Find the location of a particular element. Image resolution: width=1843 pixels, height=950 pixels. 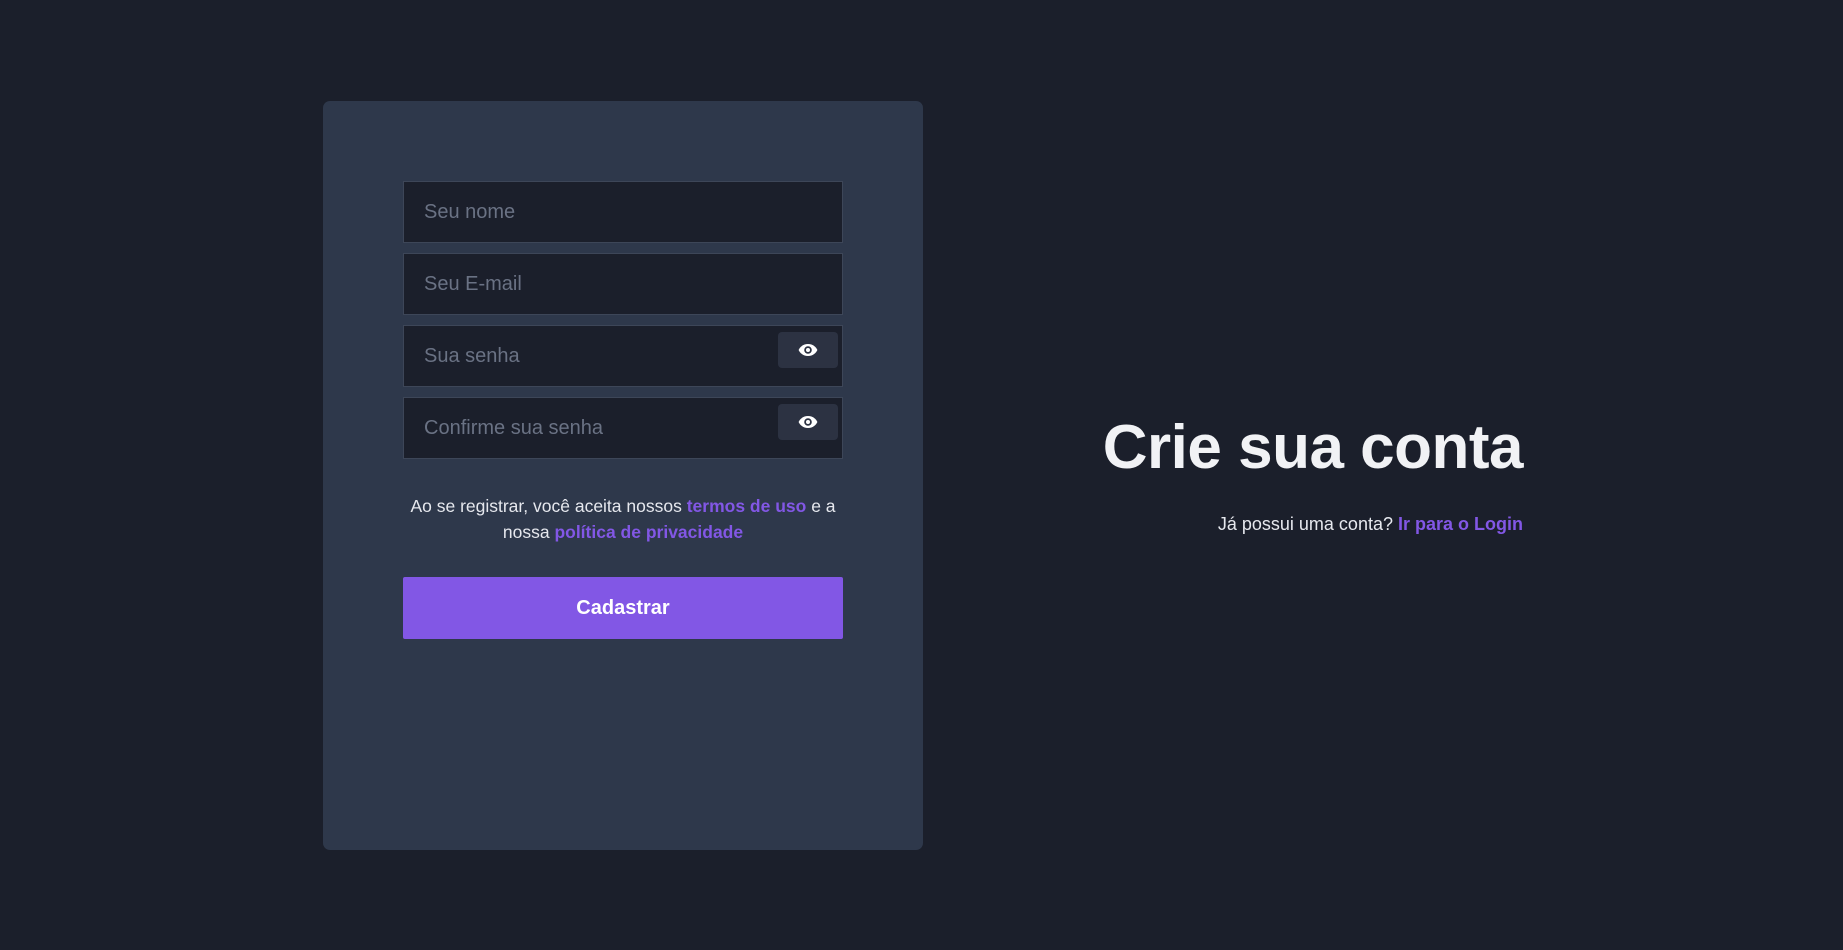

name-field-container is located at coordinates (623, 212).